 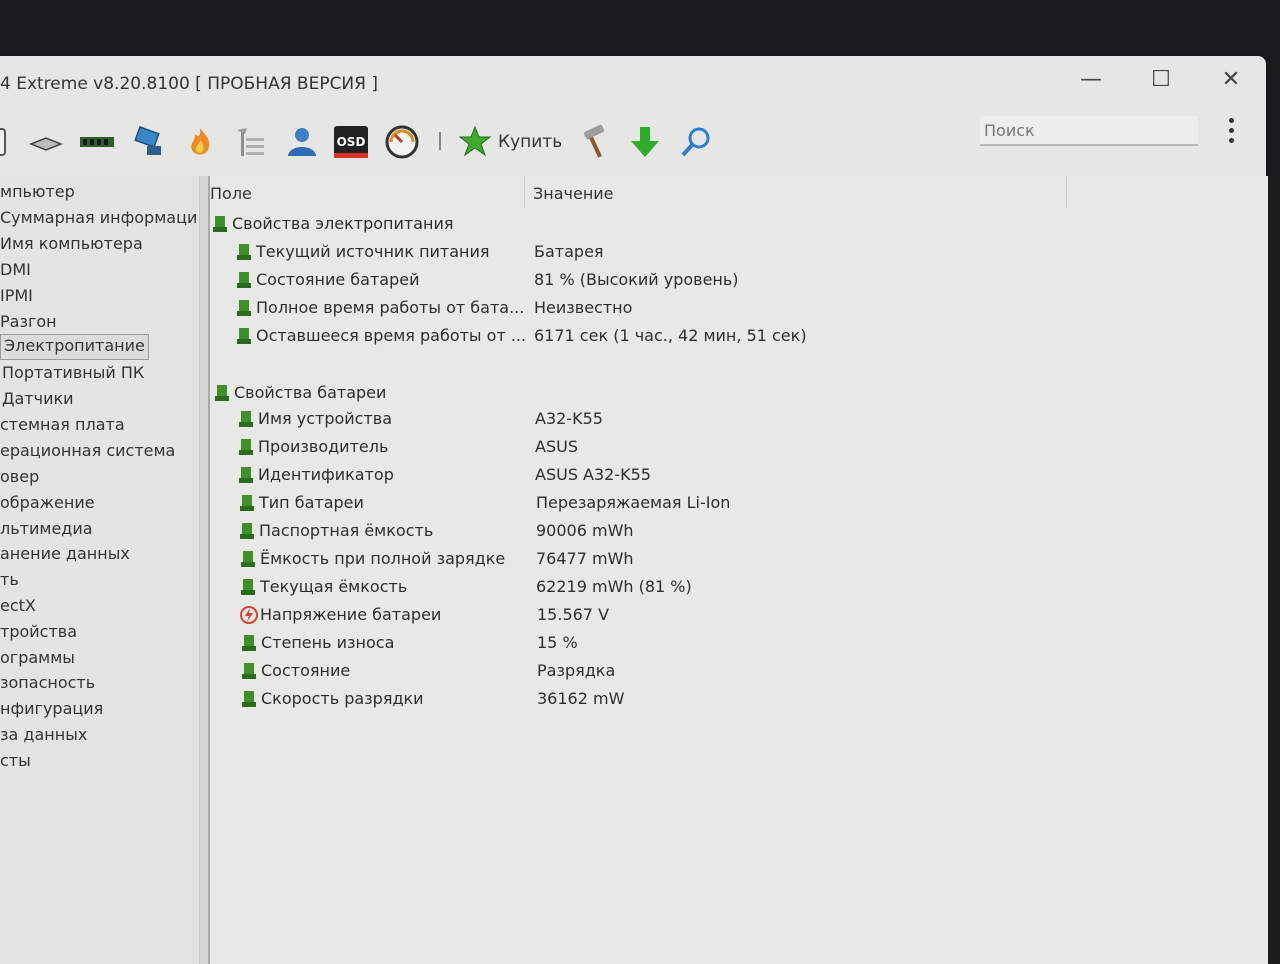 What do you see at coordinates (200, 142) in the screenshot?
I see `burn-button` at bounding box center [200, 142].